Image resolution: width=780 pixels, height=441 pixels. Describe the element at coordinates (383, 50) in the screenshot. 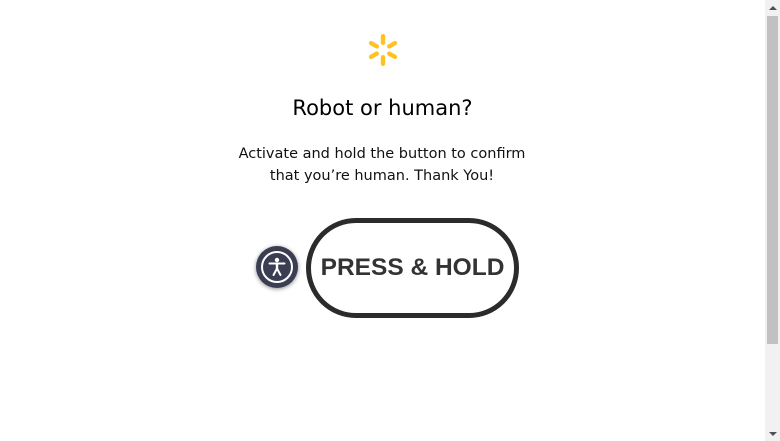

I see `walmart-spark-icon` at that location.